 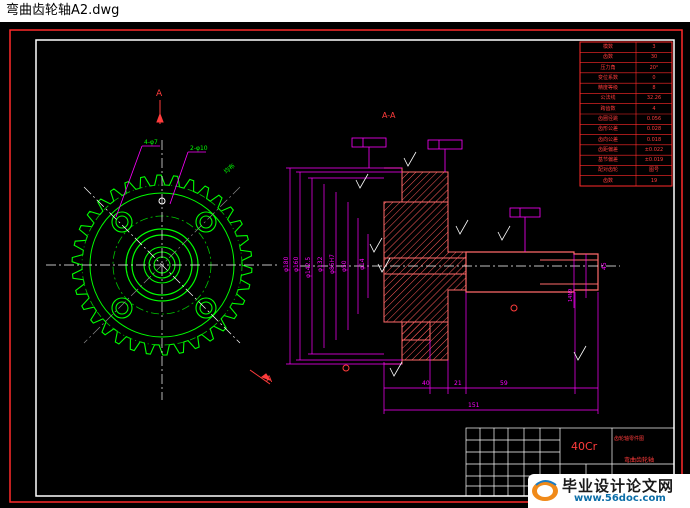 What do you see at coordinates (608, 98) in the screenshot?
I see `gear-param-label: 公法线` at bounding box center [608, 98].